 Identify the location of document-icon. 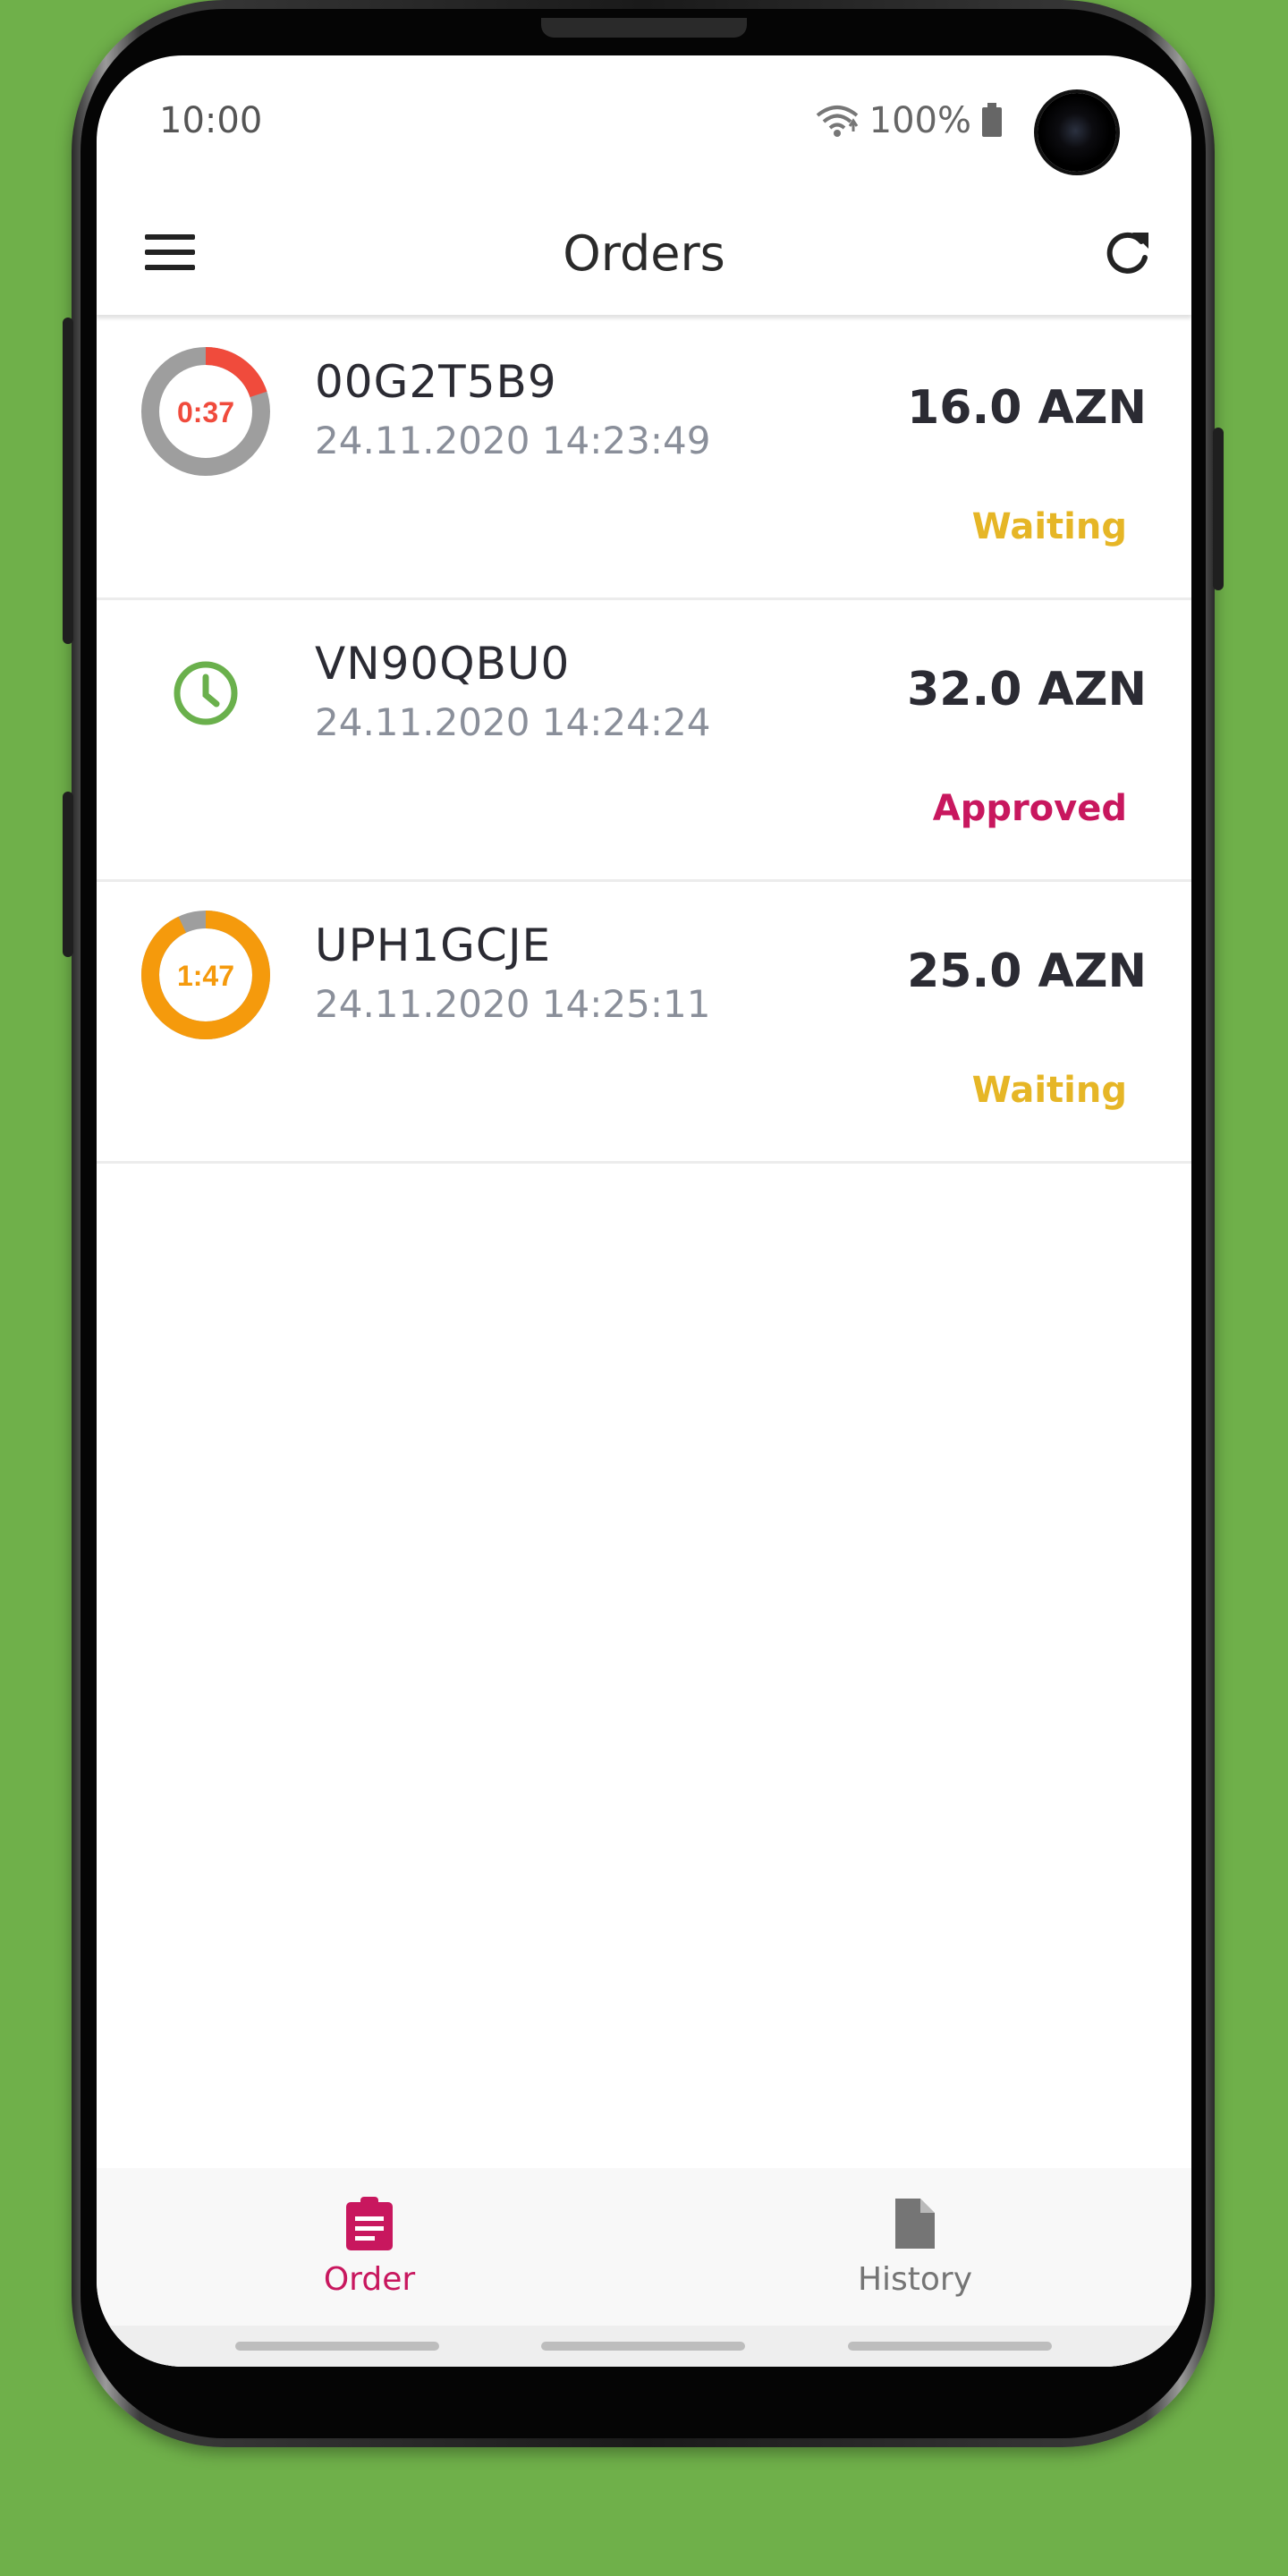
(915, 2224).